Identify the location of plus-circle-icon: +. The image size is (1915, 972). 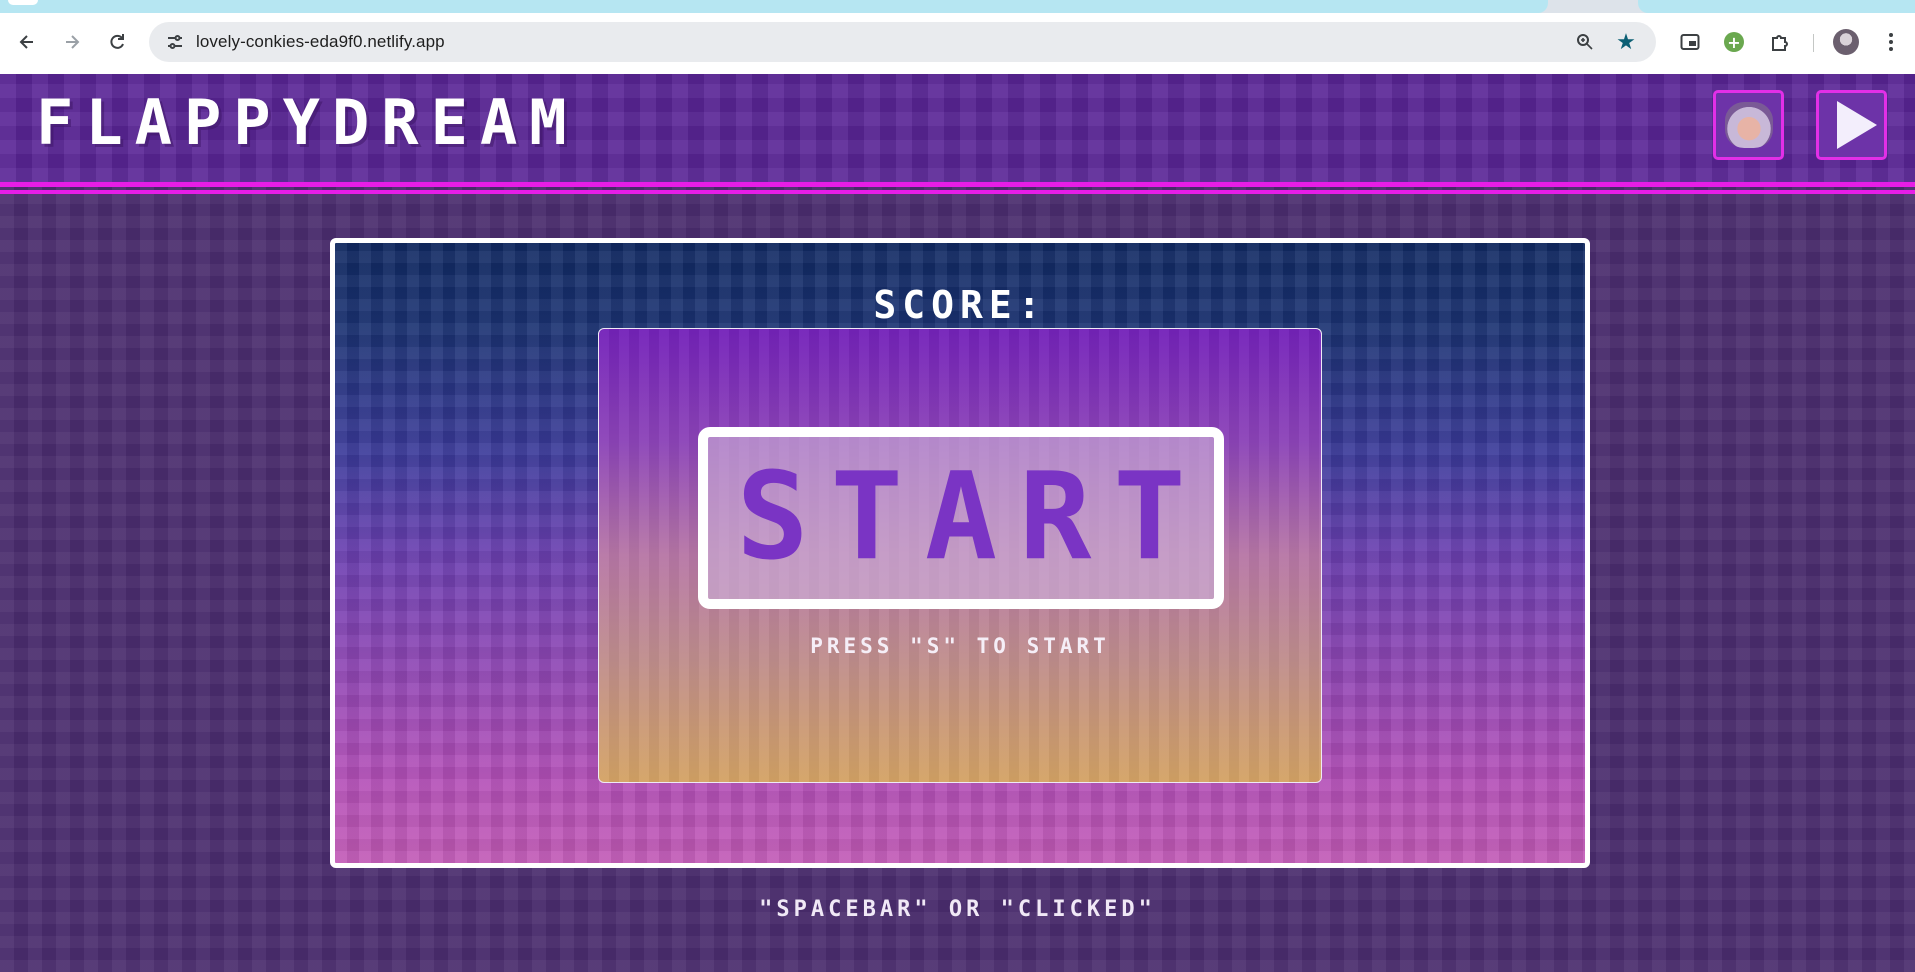
(1734, 42).